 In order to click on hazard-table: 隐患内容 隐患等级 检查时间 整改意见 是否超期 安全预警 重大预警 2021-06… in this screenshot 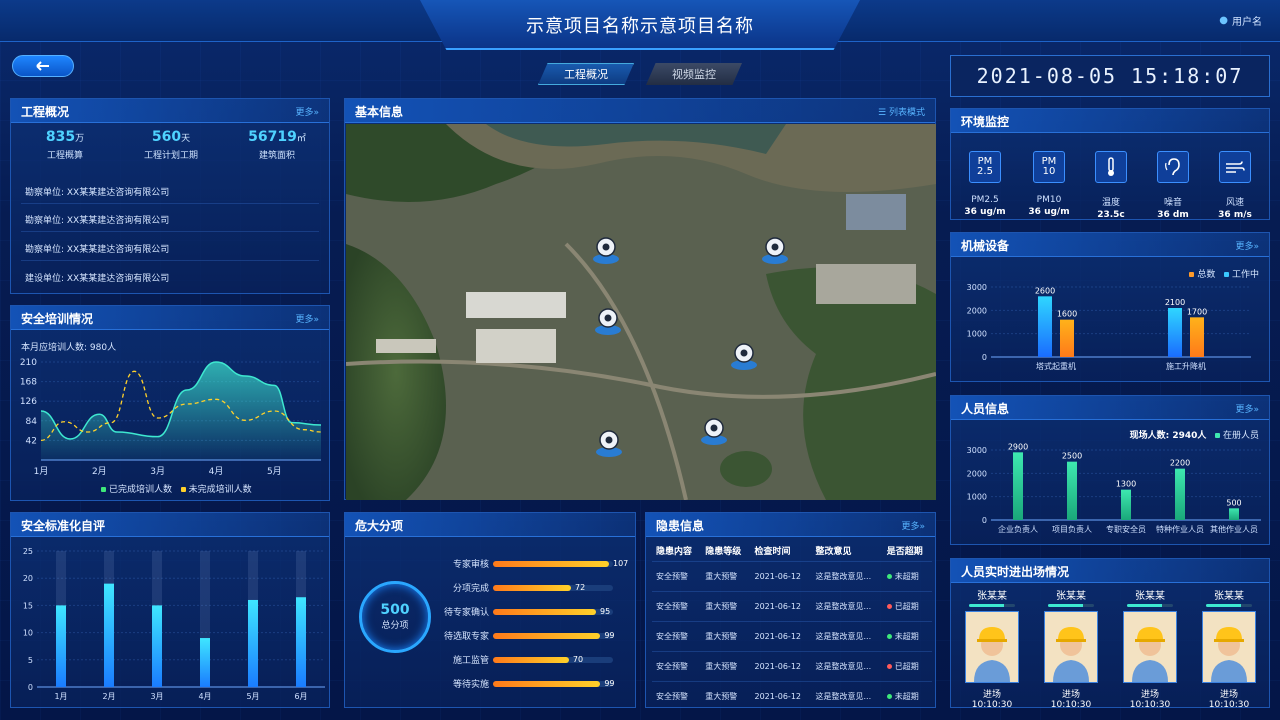, I will do `click(792, 626)`.